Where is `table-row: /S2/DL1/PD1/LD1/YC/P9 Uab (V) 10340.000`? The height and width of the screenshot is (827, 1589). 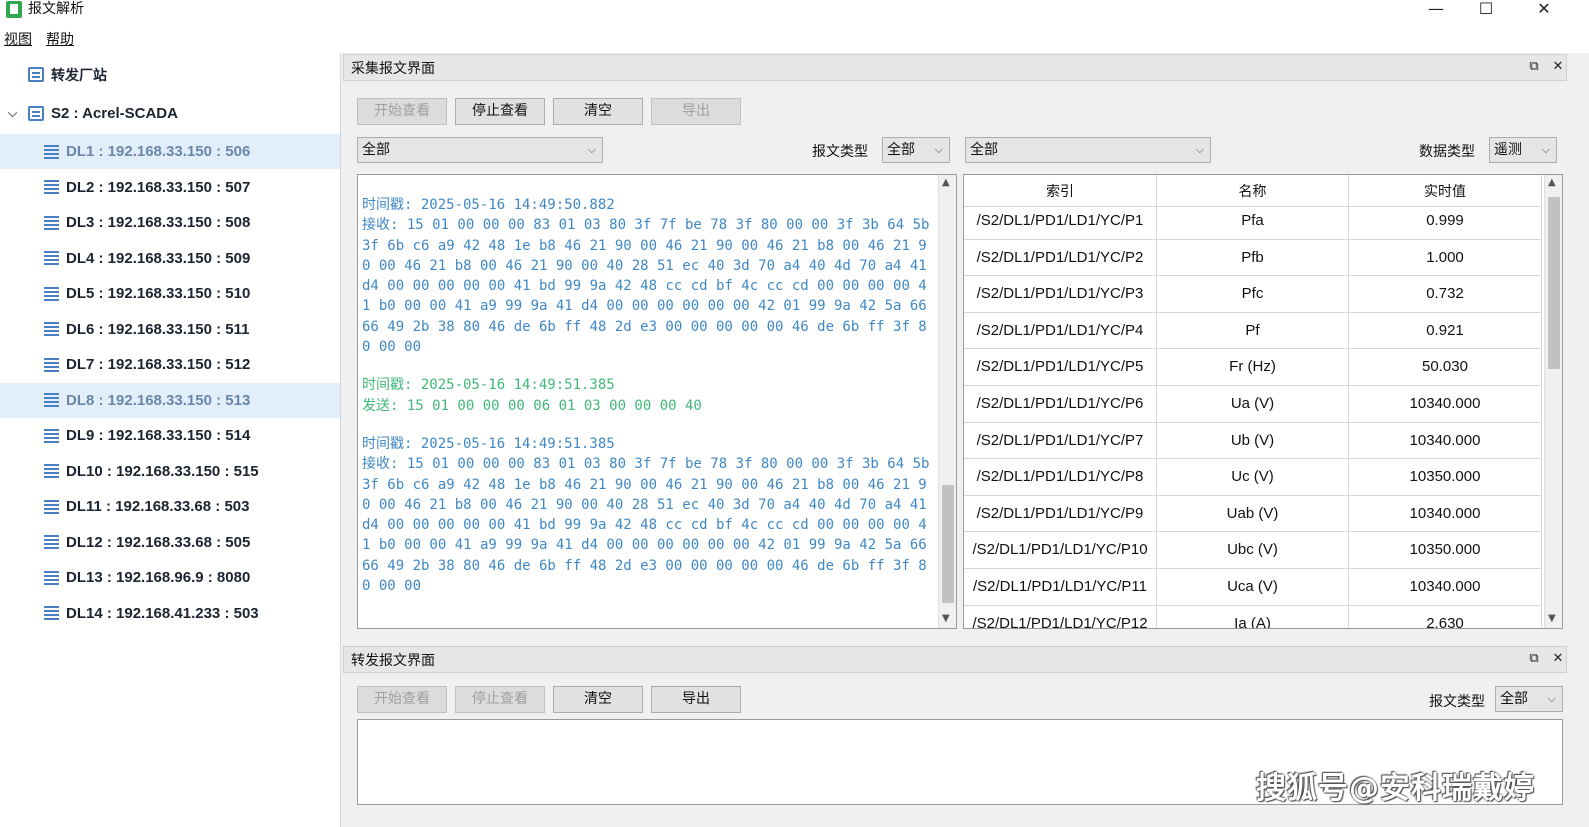
table-row: /S2/DL1/PD1/LD1/YC/P9 Uab (V) 10340.000 is located at coordinates (1254, 514).